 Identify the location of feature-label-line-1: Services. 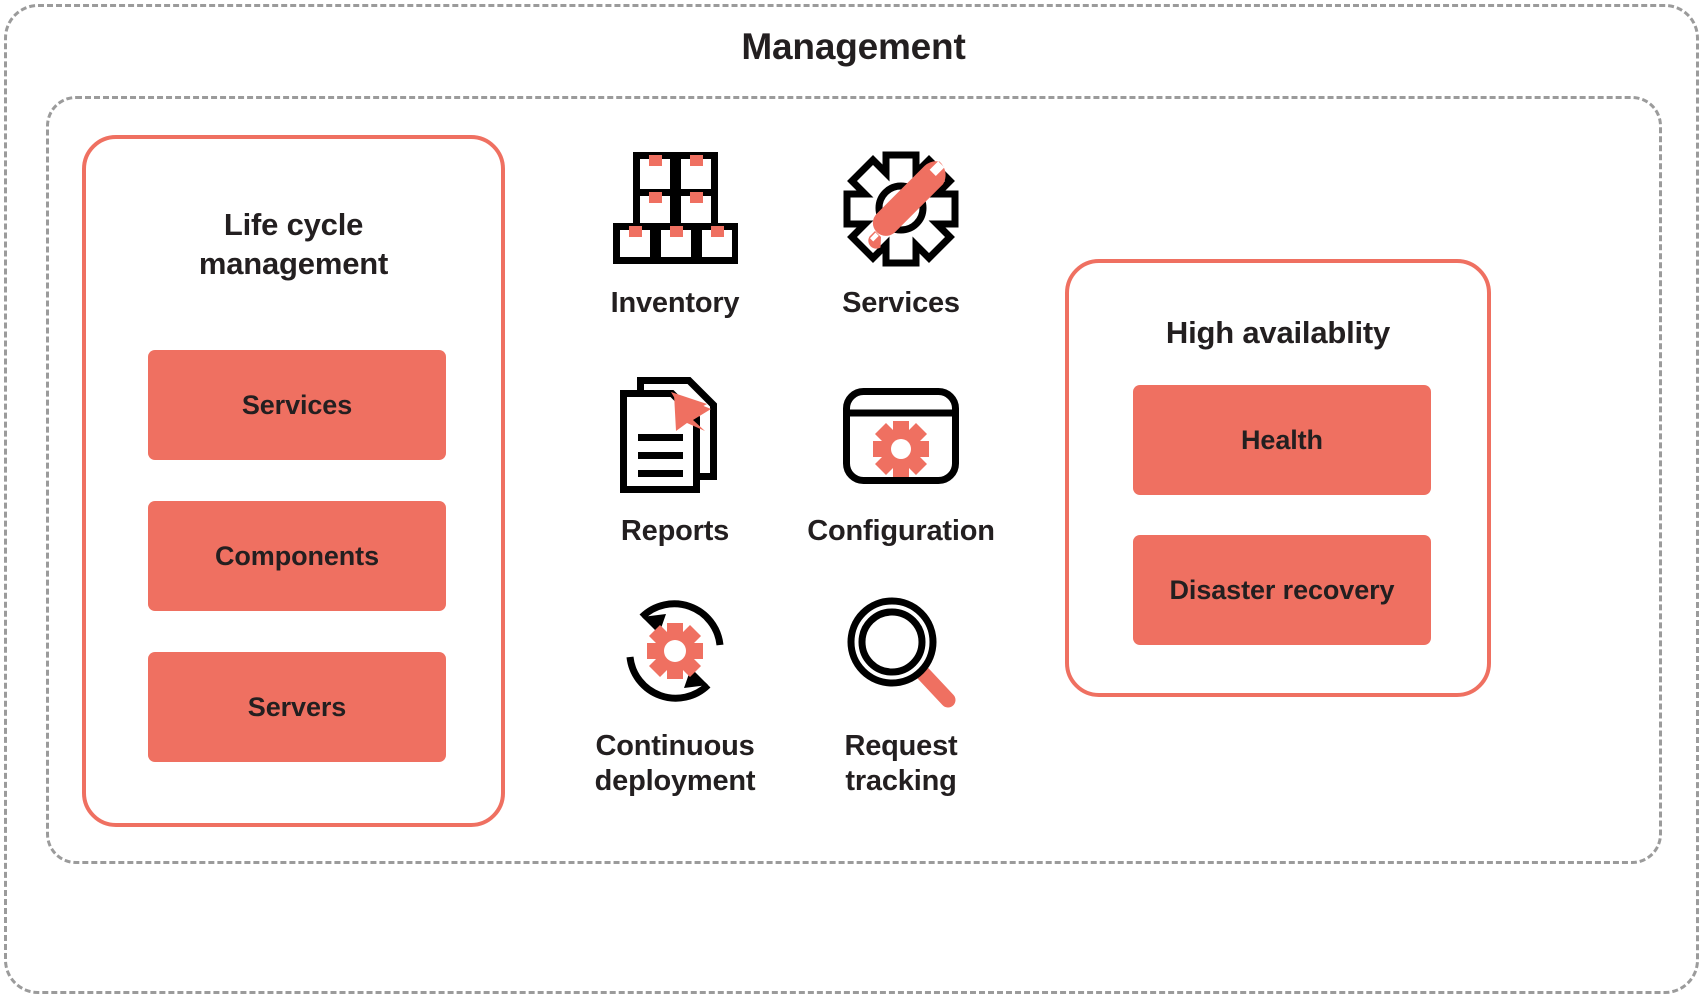
(901, 303).